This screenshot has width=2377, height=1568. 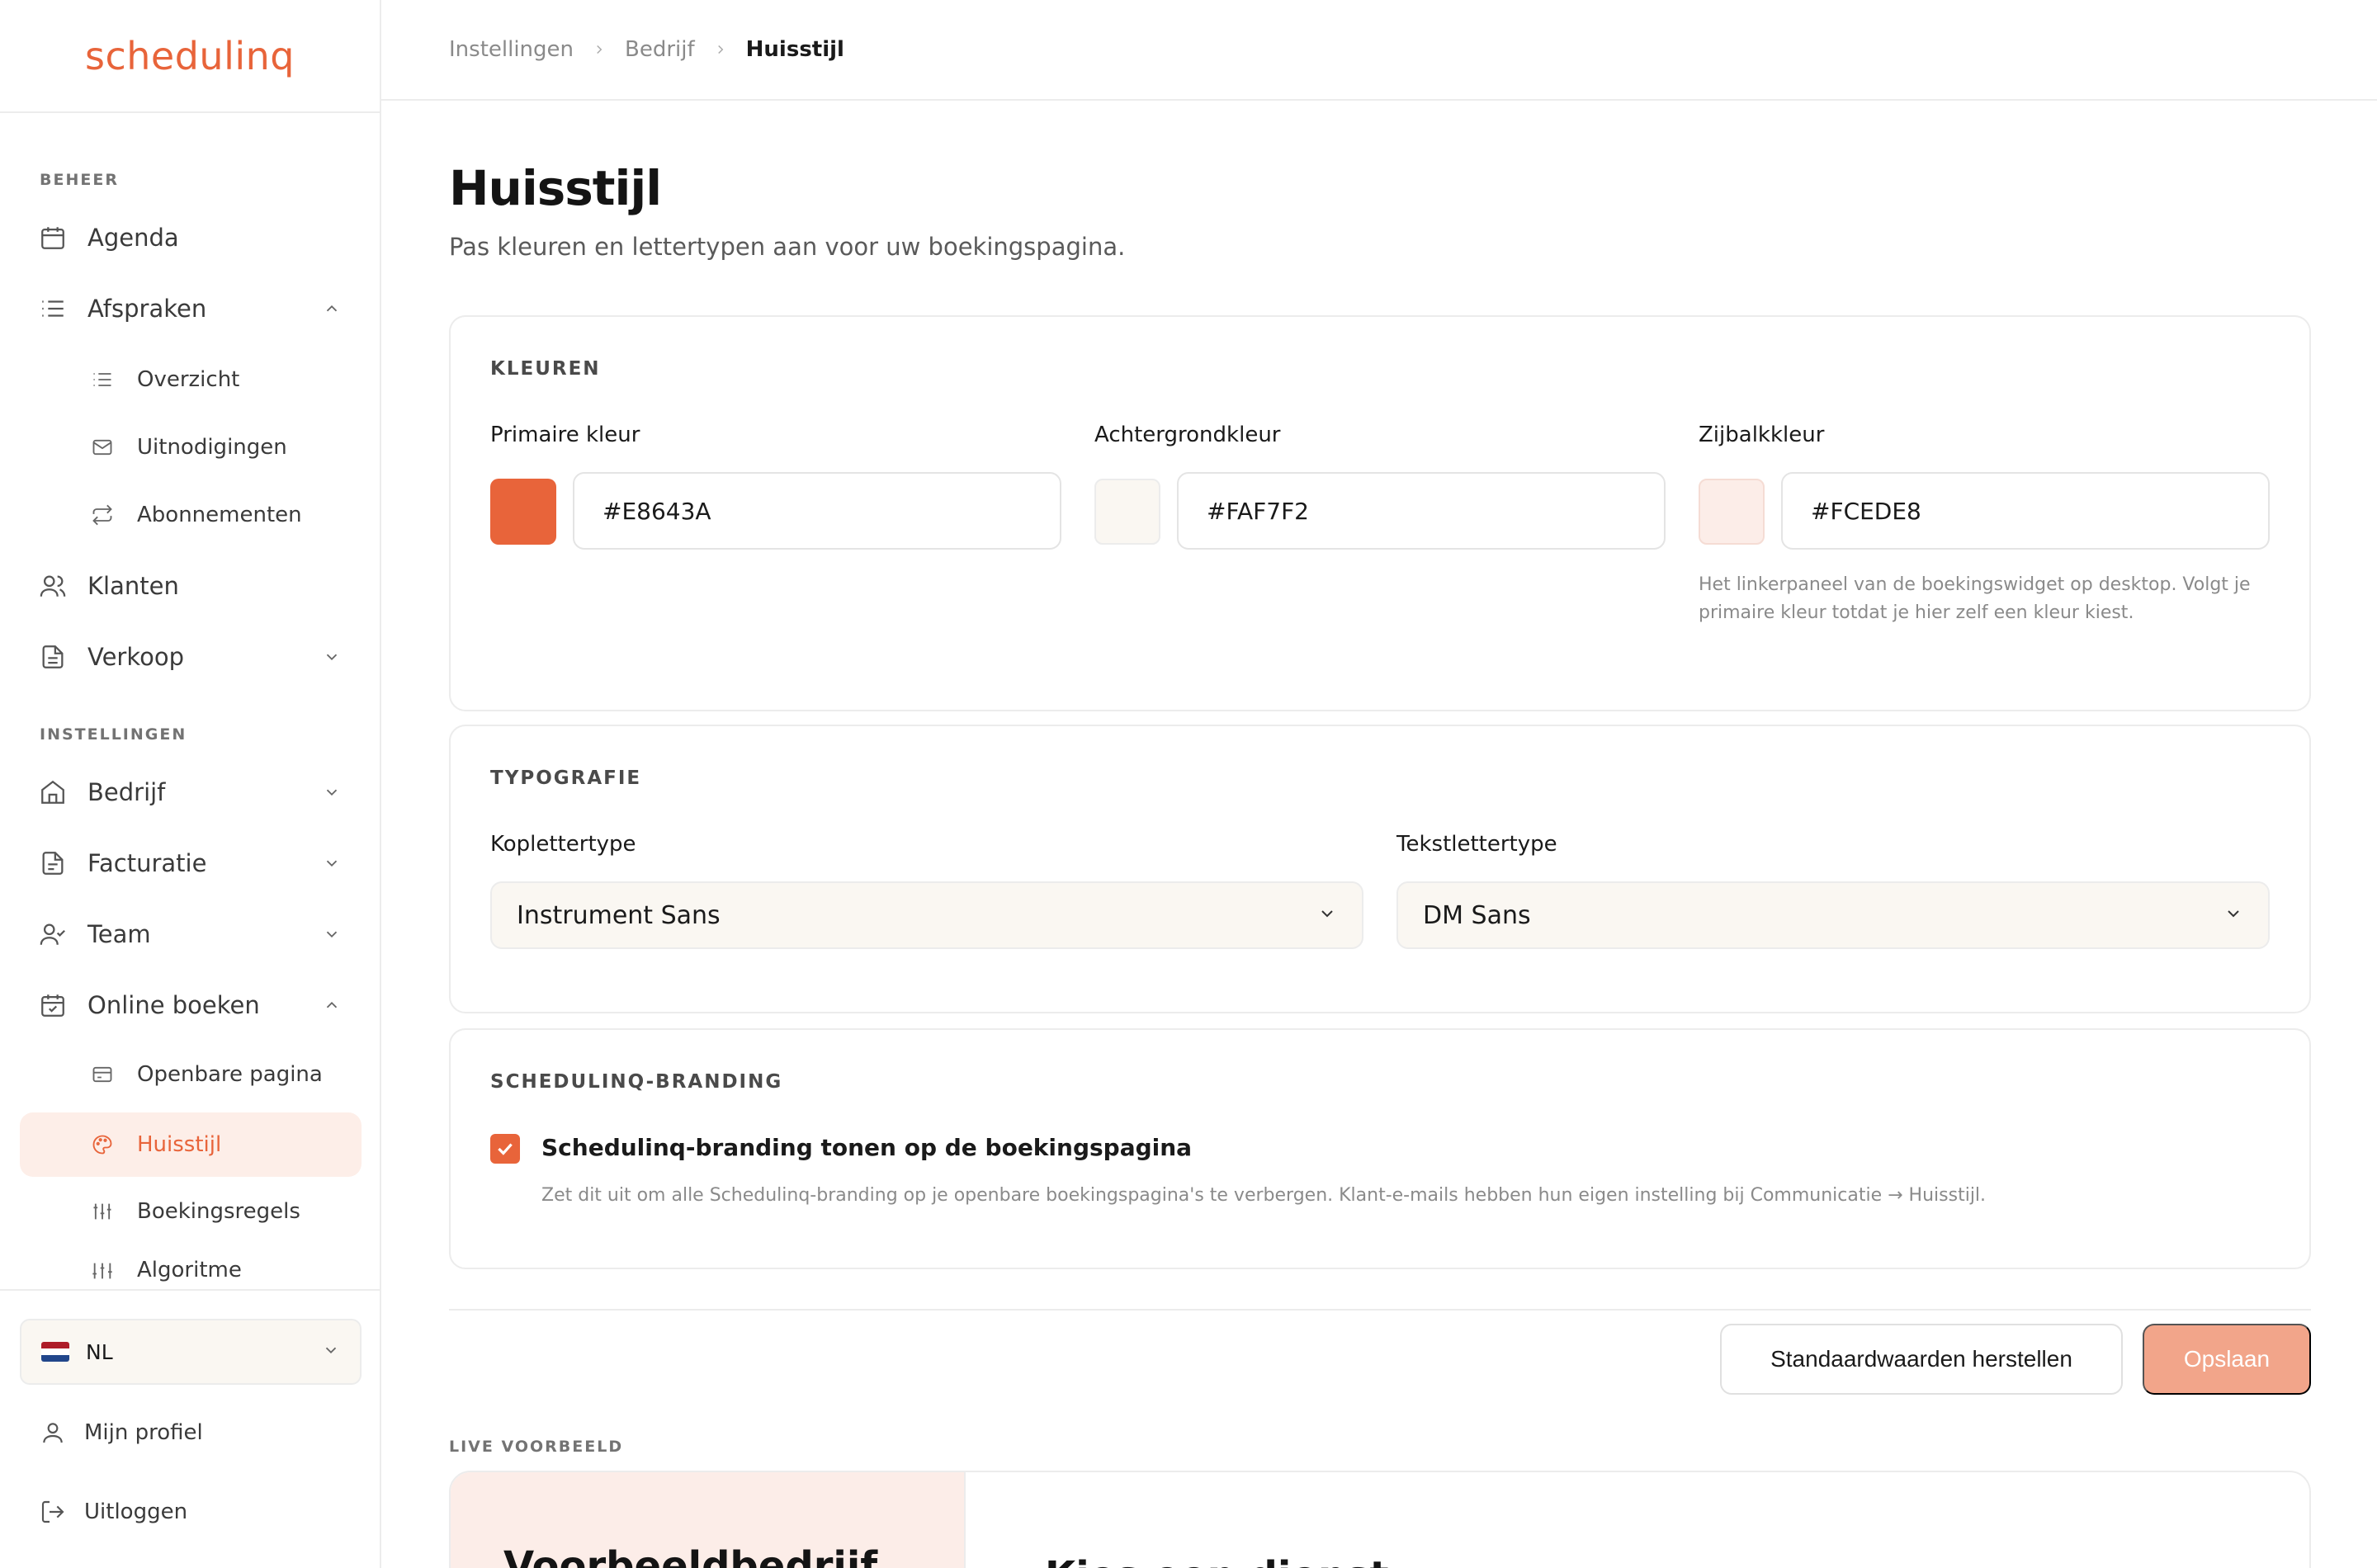 I want to click on sidebar-item-boekingsregels: Boekingsregels, so click(x=191, y=1211).